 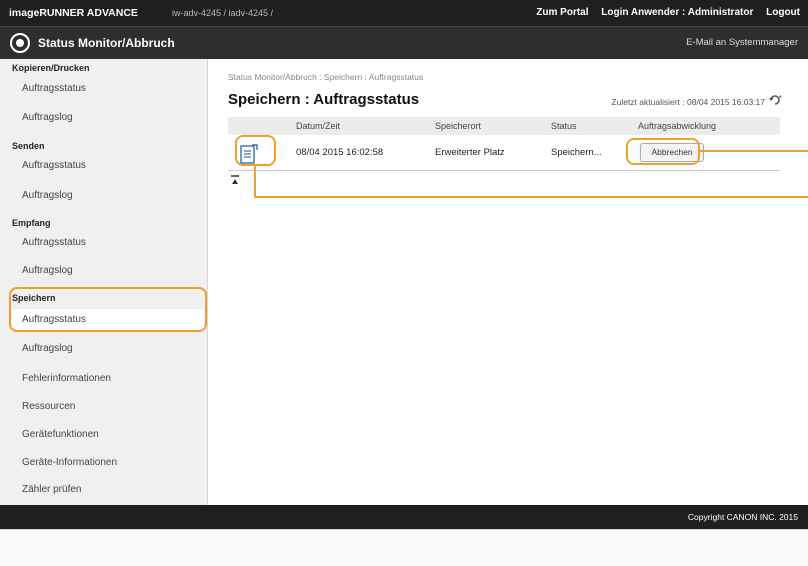 I want to click on sidebar-item-copy-job-status: Auftragsstatus, so click(x=108, y=89).